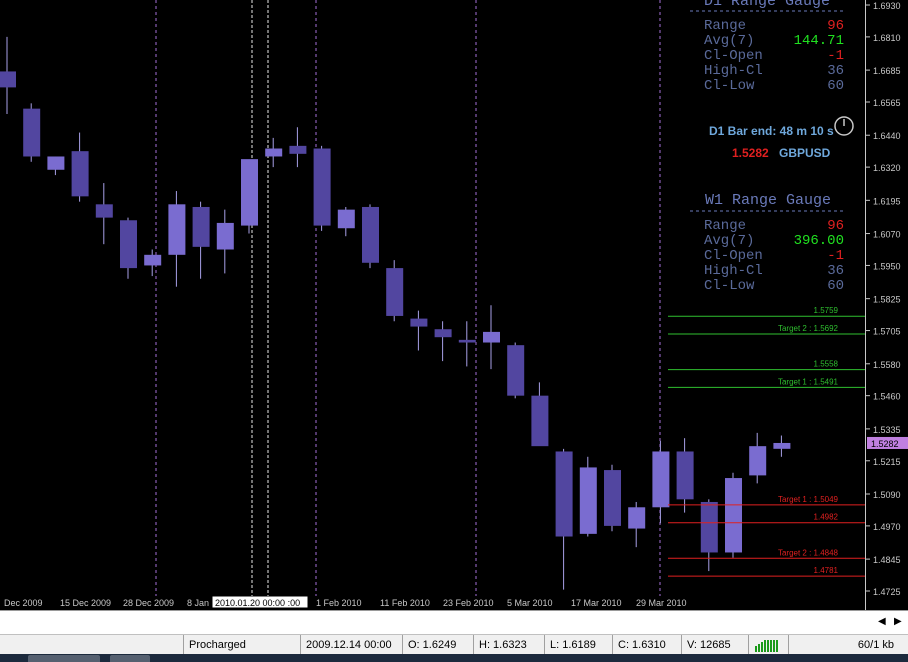 This screenshot has height=662, width=908. I want to click on bar-end-text: D1 Bar end: 48 m 10 s, so click(771, 131).